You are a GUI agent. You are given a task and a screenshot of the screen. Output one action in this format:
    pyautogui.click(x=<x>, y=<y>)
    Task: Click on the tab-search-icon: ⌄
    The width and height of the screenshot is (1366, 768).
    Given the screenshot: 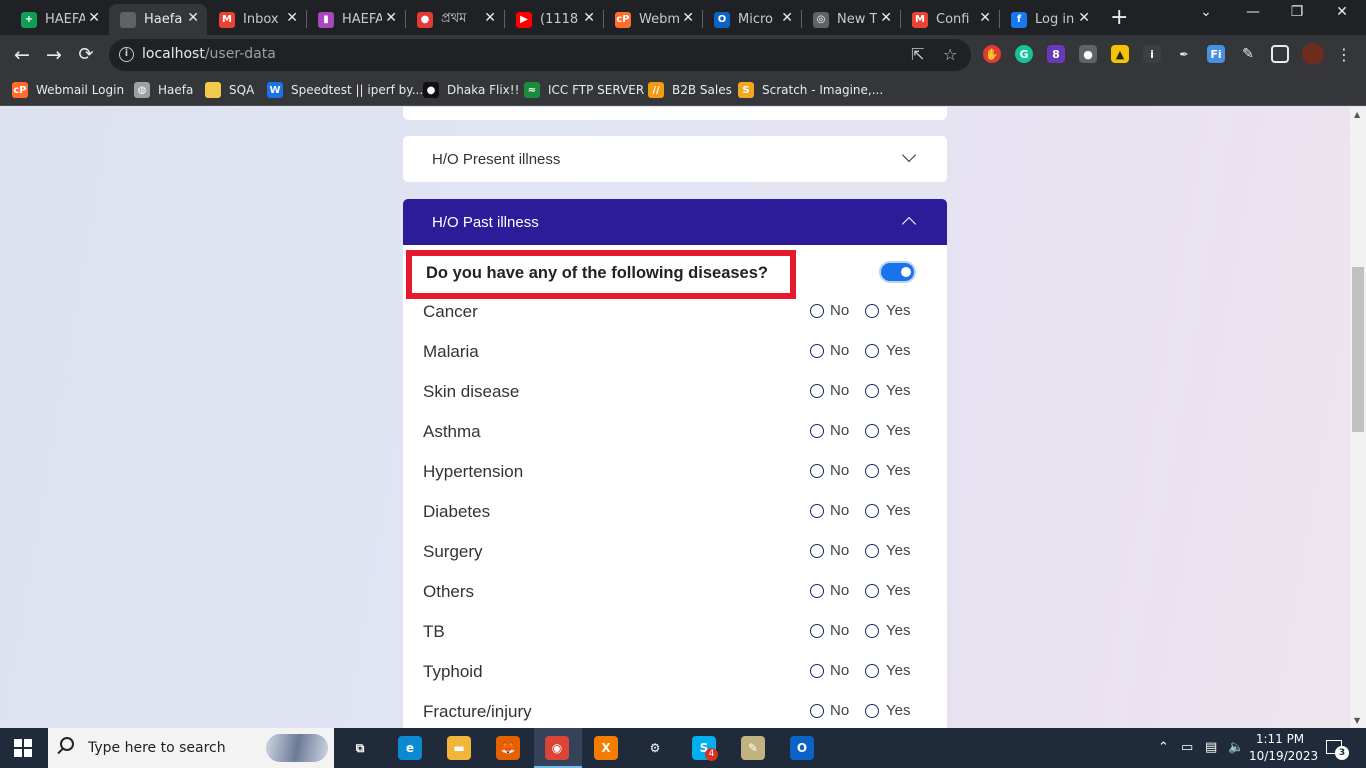 What is the action you would take?
    pyautogui.click(x=1206, y=12)
    